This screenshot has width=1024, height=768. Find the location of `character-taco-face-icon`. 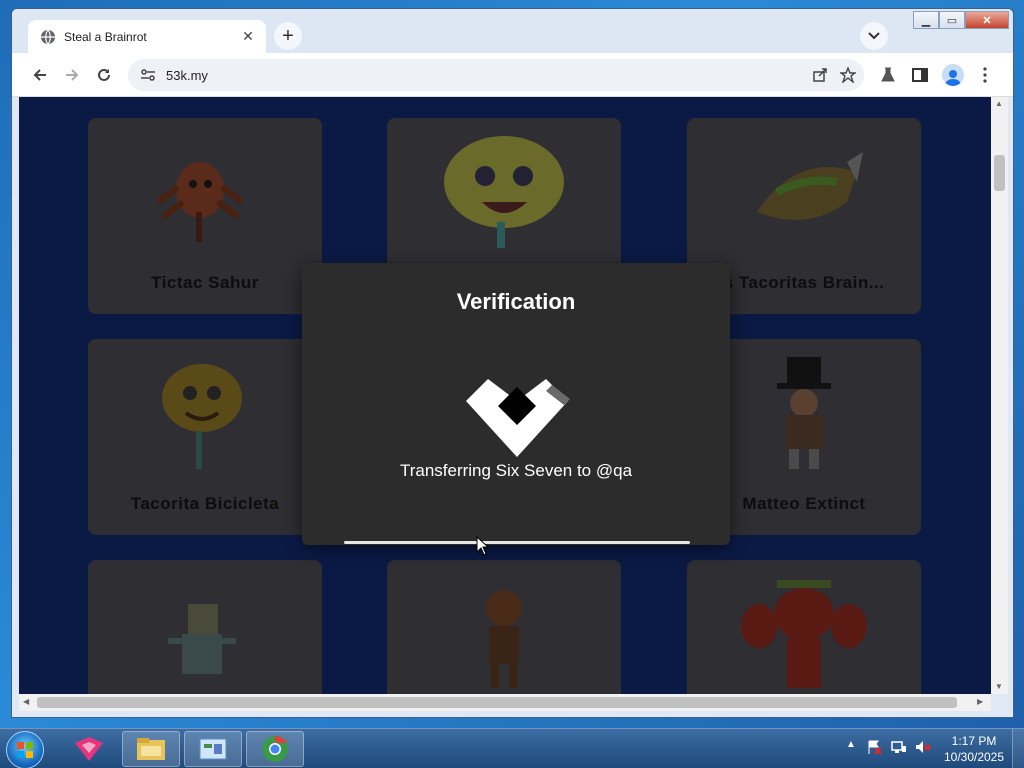

character-taco-face-icon is located at coordinates (202, 416).